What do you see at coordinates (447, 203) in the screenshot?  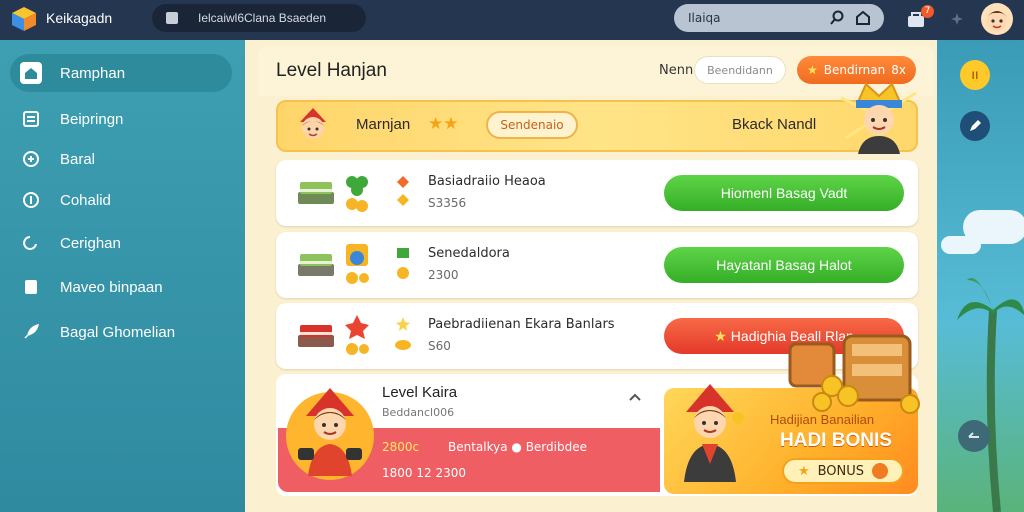 I see `row-value: S3356` at bounding box center [447, 203].